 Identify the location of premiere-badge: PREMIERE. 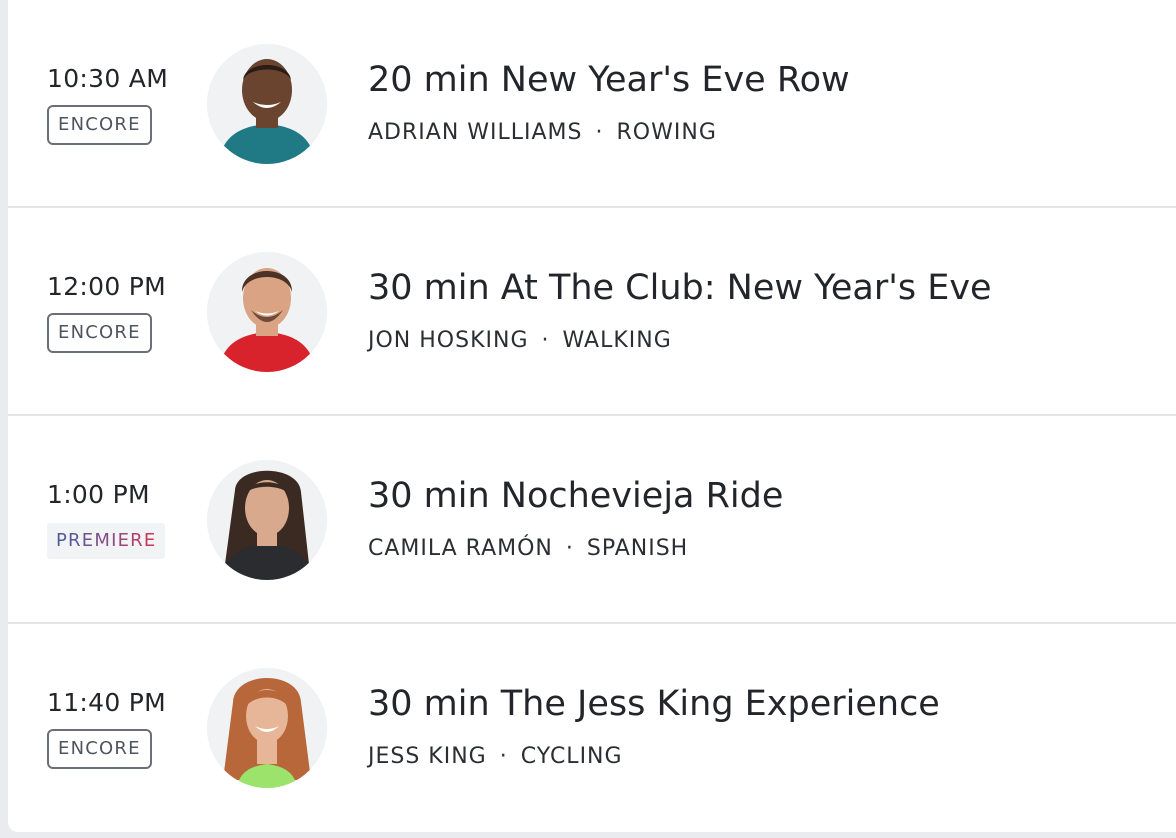
(106, 541).